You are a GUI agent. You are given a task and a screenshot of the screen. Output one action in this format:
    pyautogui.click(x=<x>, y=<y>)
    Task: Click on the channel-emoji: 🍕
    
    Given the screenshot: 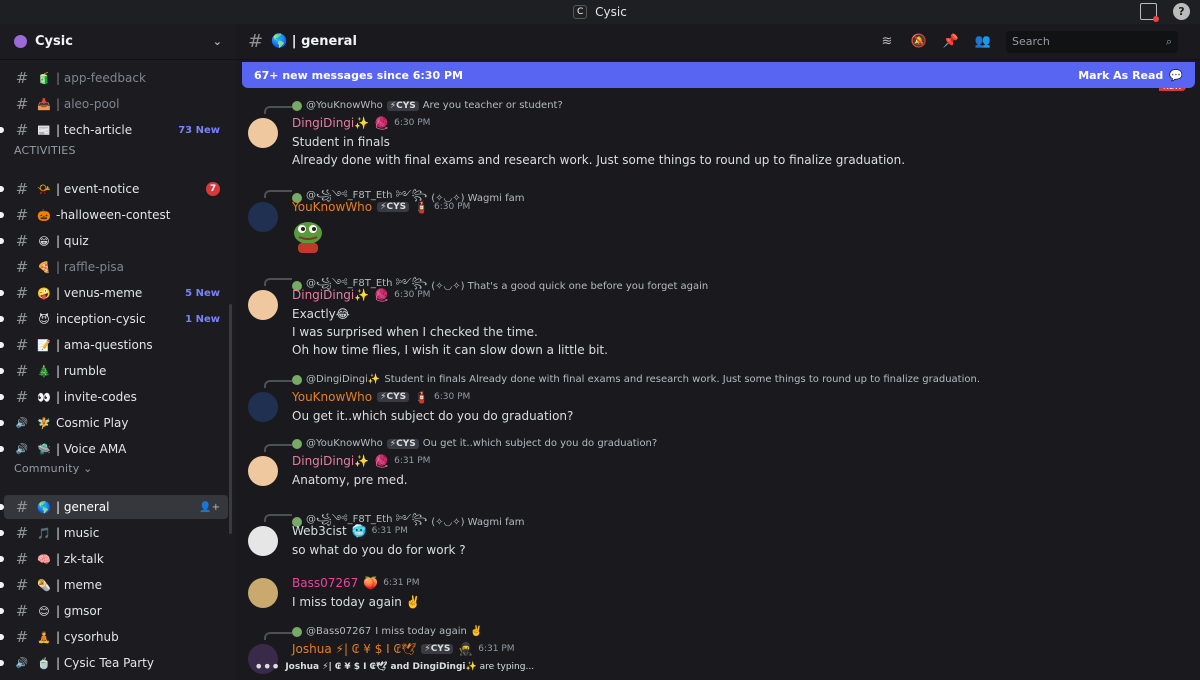 What is the action you would take?
    pyautogui.click(x=44, y=267)
    